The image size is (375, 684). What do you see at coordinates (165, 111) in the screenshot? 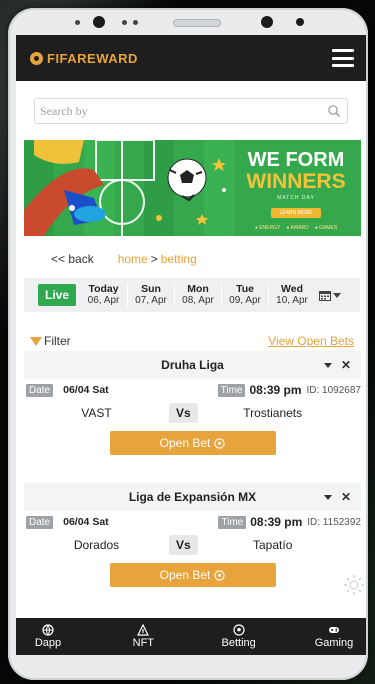
I see `search-input` at bounding box center [165, 111].